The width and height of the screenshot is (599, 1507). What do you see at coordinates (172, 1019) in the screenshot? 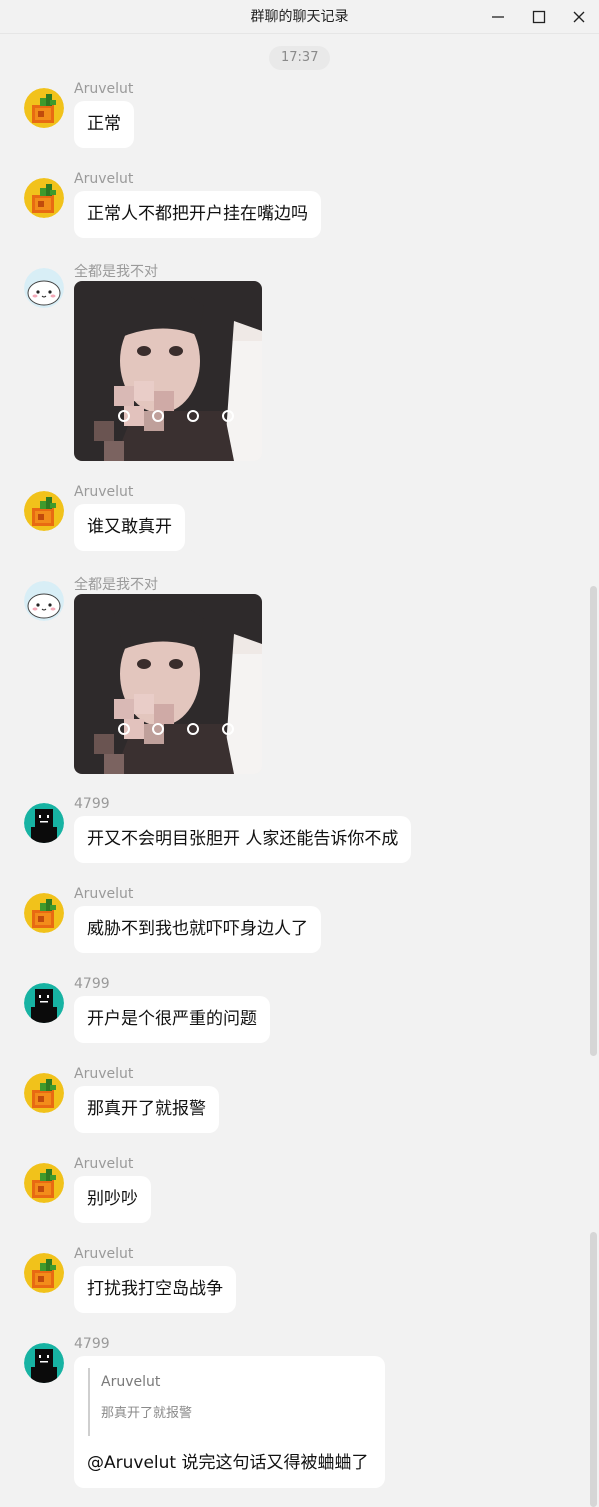
I see `message-bubble: 开户是个很严重的问题` at bounding box center [172, 1019].